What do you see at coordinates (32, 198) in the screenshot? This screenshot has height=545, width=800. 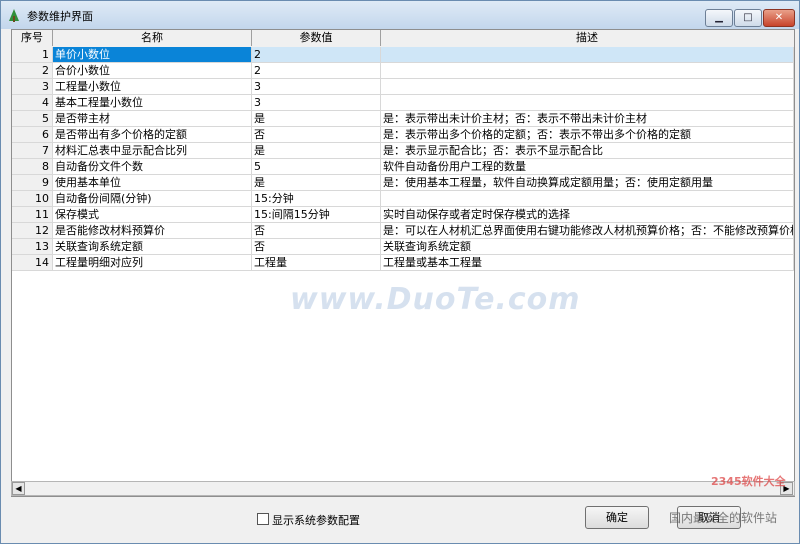 I see `row-number: 10` at bounding box center [32, 198].